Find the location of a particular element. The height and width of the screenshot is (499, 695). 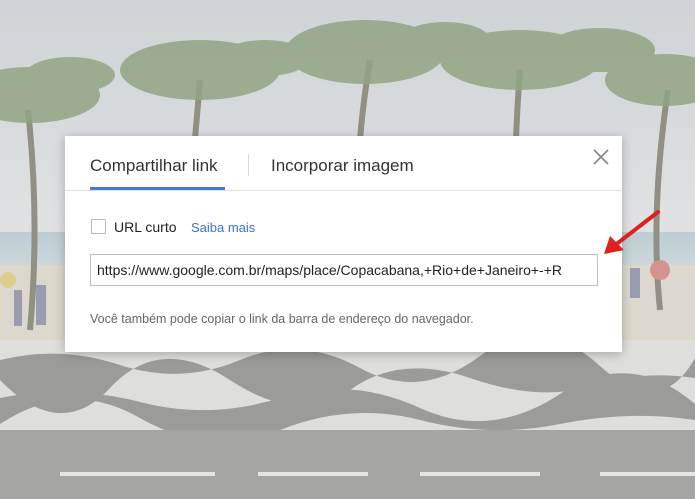

dialog-tabs: Compartilhar link Incorporar imagem is located at coordinates (343, 163).